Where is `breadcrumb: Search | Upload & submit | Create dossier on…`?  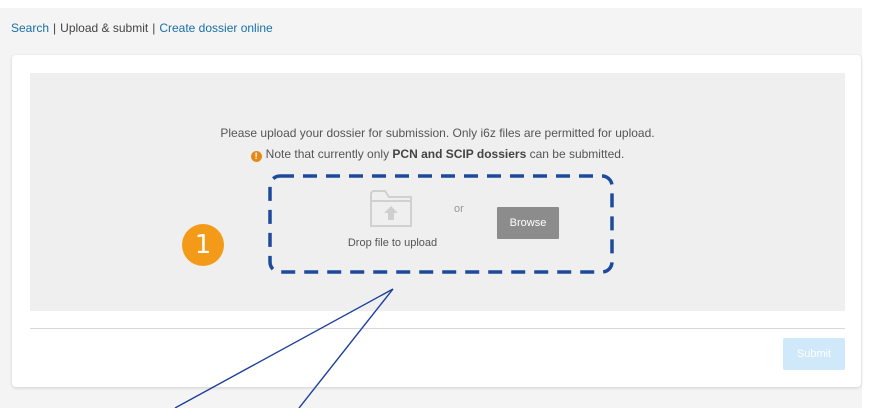
breadcrumb: Search | Upload & submit | Create dossier on… is located at coordinates (142, 28).